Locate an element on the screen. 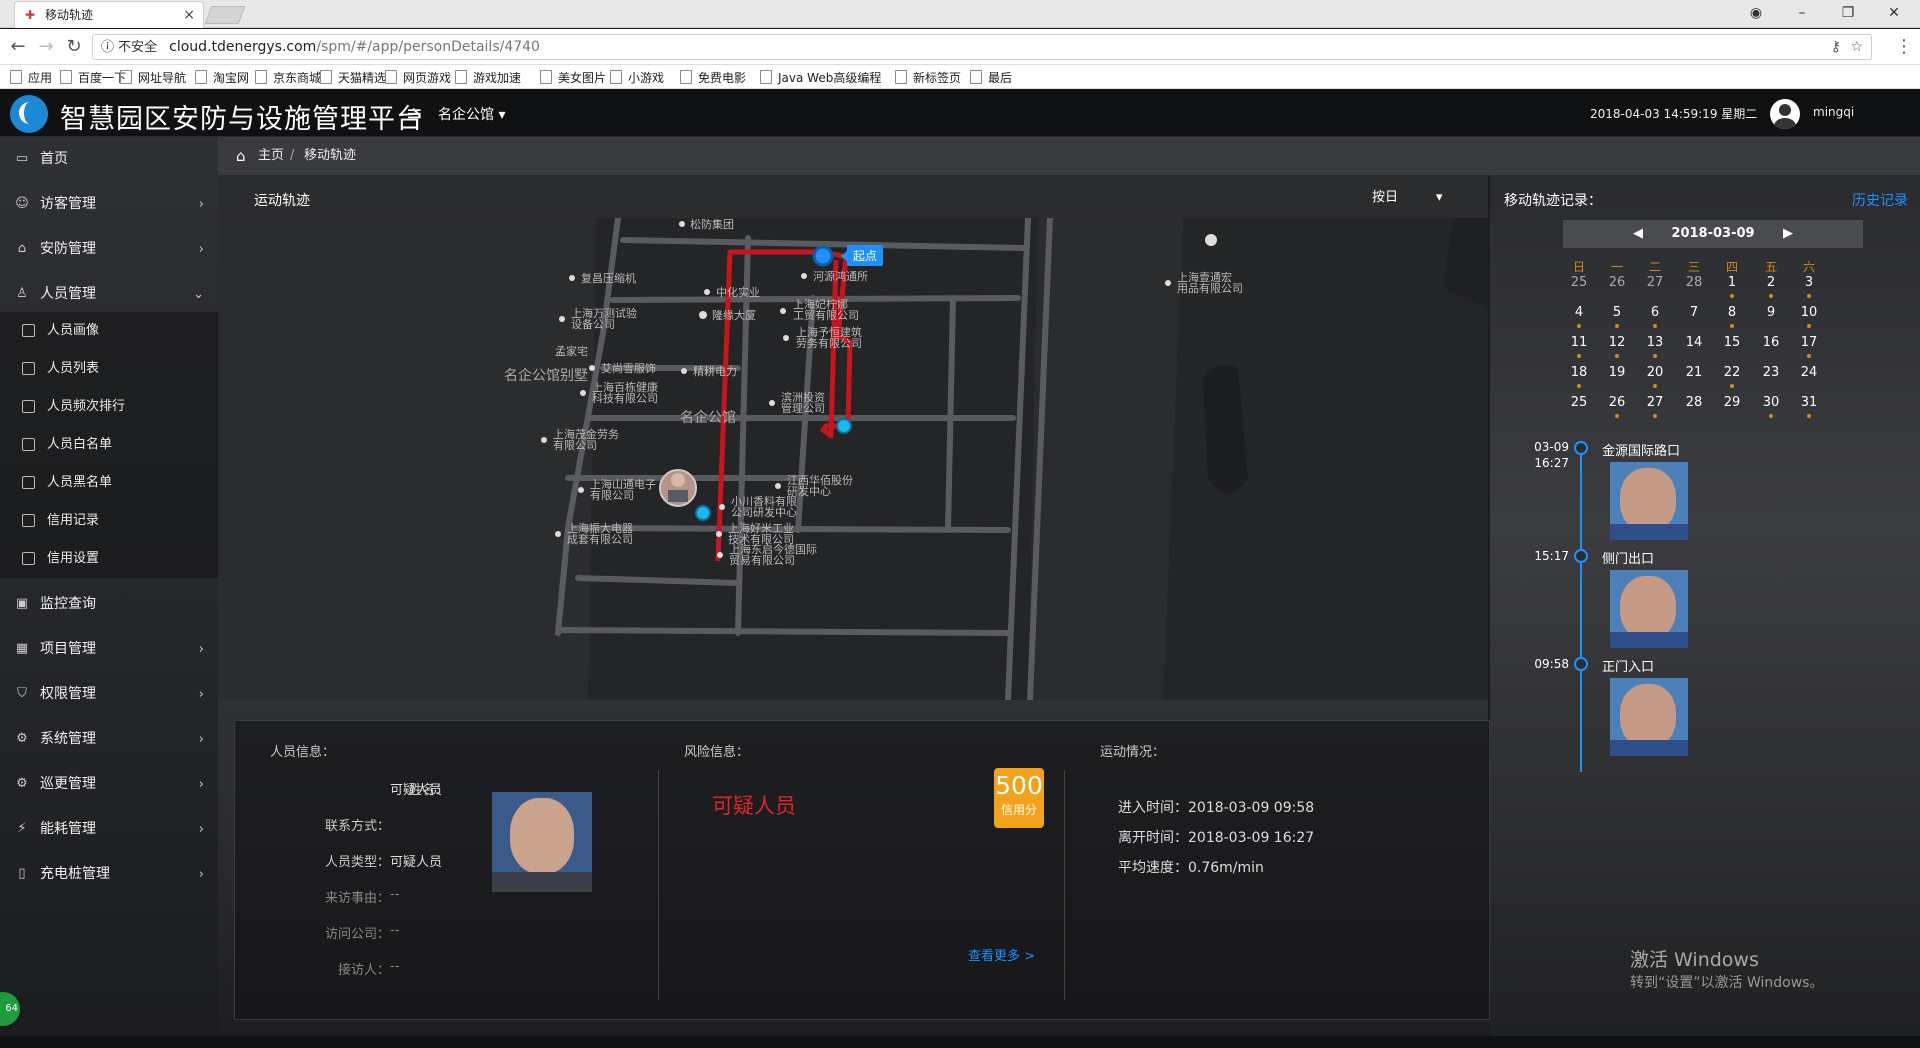  calendar-day: 11 is located at coordinates (1579, 344).